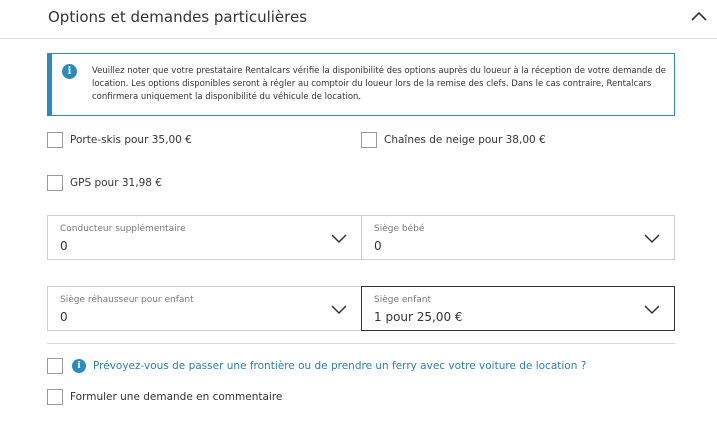  Describe the element at coordinates (64, 246) in the screenshot. I see `additional-driver-value: 0` at that location.